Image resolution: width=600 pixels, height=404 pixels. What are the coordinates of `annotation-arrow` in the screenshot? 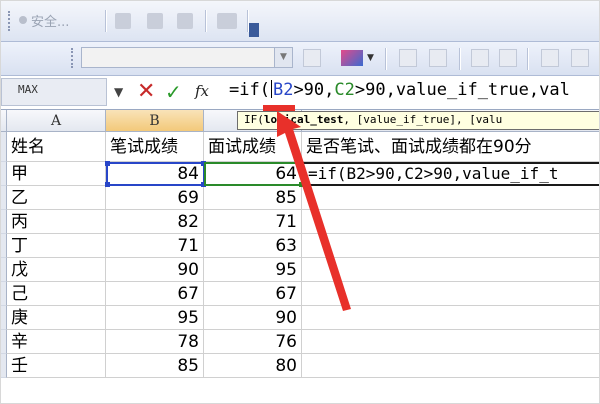 It's located at (307, 208).